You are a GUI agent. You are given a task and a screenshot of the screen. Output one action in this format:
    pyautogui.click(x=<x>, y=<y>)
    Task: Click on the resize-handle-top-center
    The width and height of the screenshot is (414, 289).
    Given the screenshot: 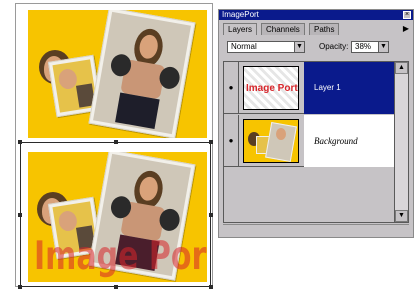 What is the action you would take?
    pyautogui.click(x=116, y=142)
    